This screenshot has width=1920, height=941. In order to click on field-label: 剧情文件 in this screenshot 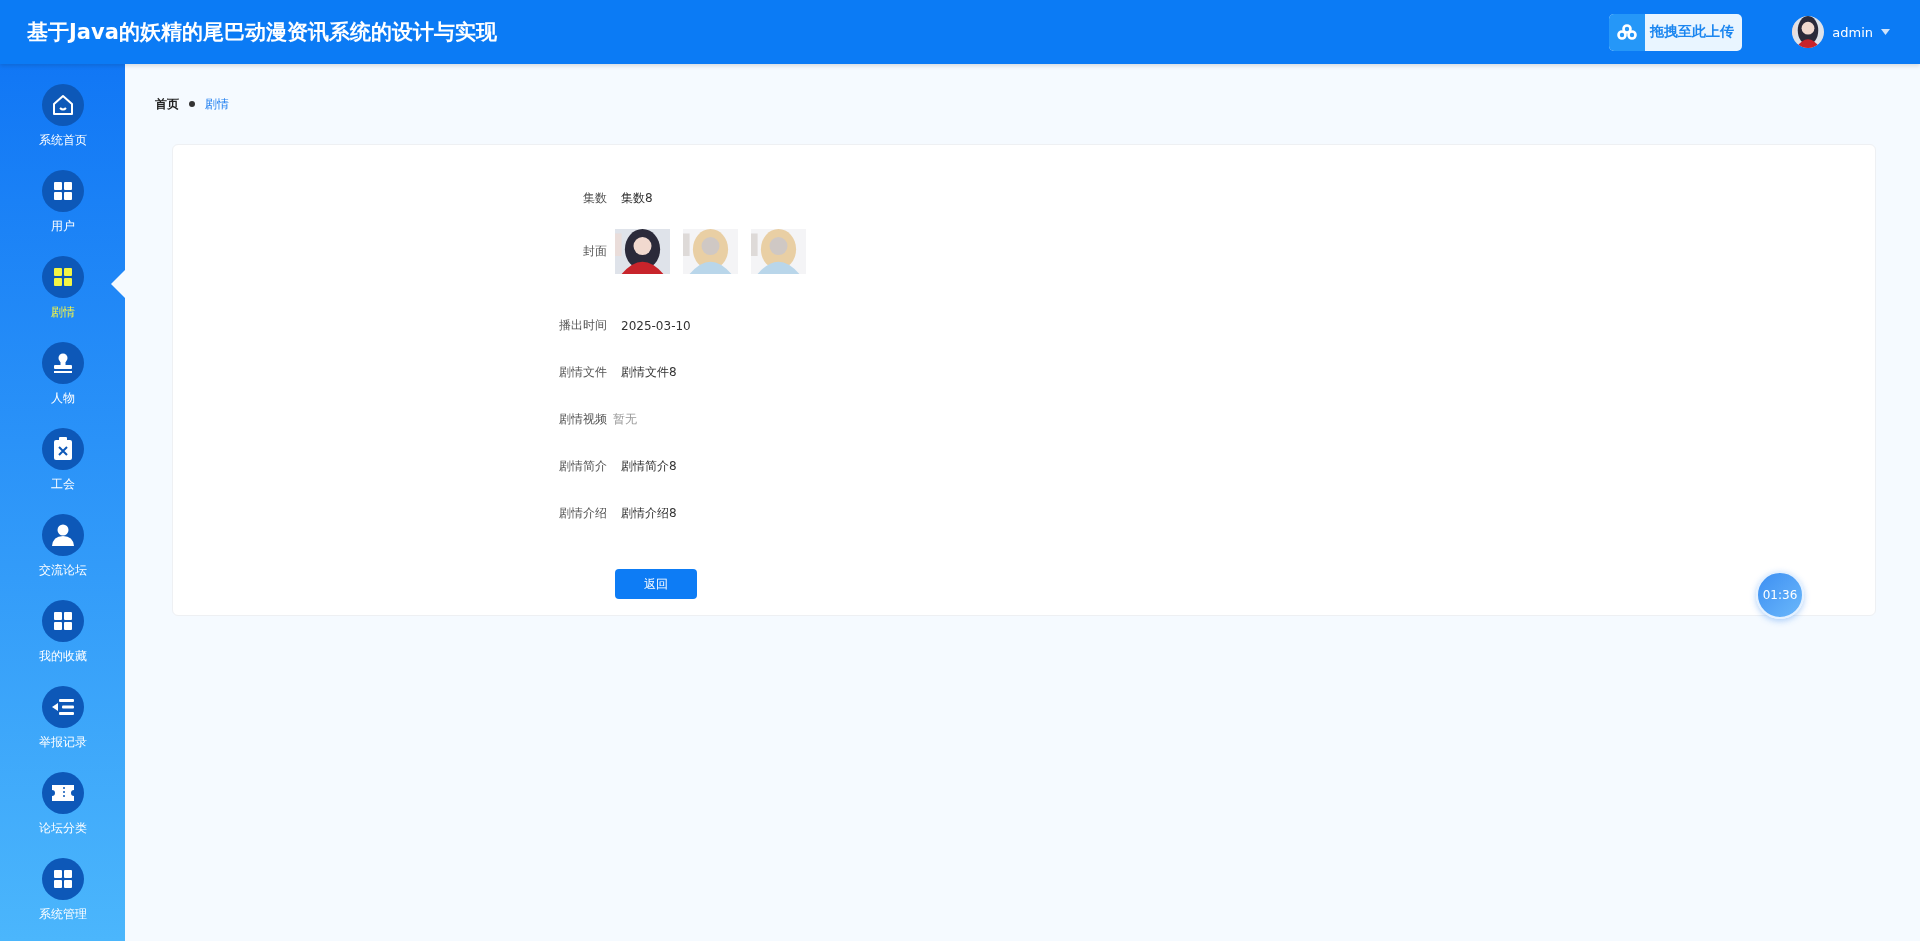, I will do `click(582, 372)`.